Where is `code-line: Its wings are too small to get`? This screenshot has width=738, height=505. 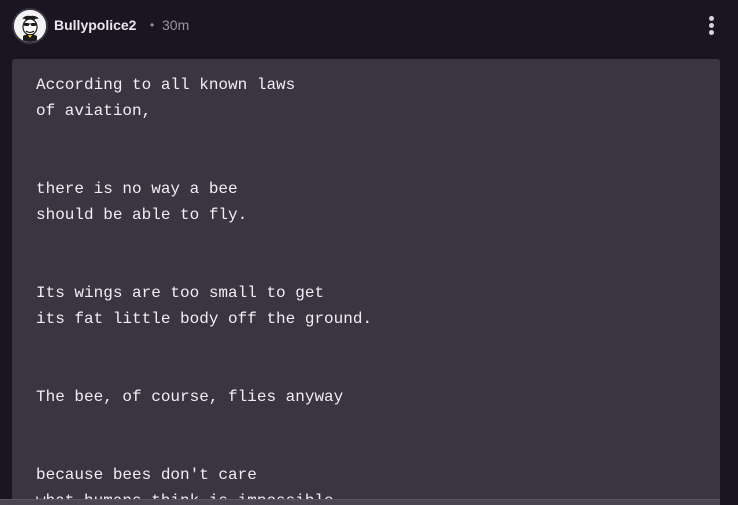
code-line: Its wings are too small to get is located at coordinates (180, 293).